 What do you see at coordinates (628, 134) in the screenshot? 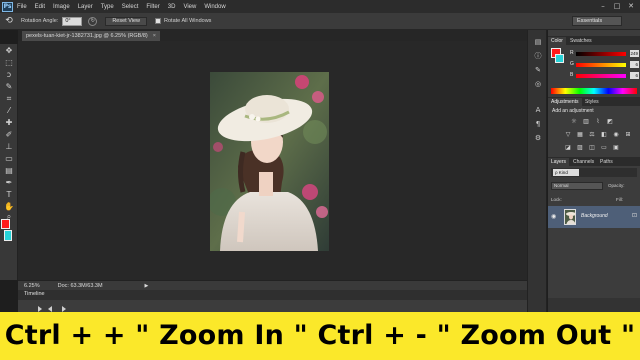
I see `channel-mixer-icon: ⊞` at bounding box center [628, 134].